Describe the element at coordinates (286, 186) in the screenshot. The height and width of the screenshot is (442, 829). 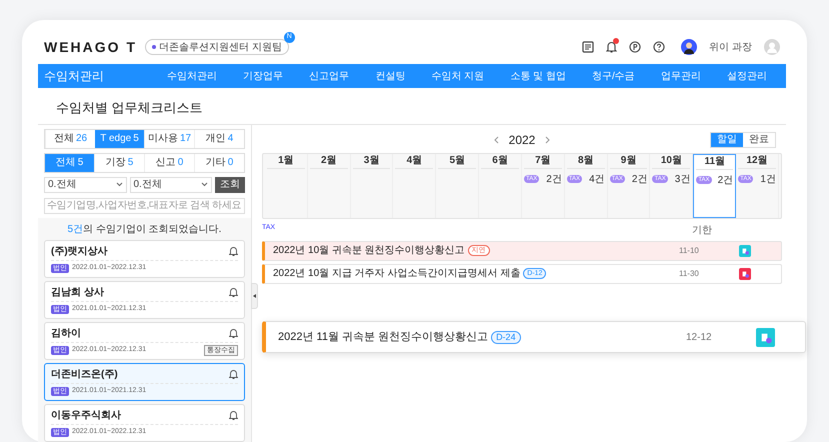
I see `month-column: 1월` at that location.